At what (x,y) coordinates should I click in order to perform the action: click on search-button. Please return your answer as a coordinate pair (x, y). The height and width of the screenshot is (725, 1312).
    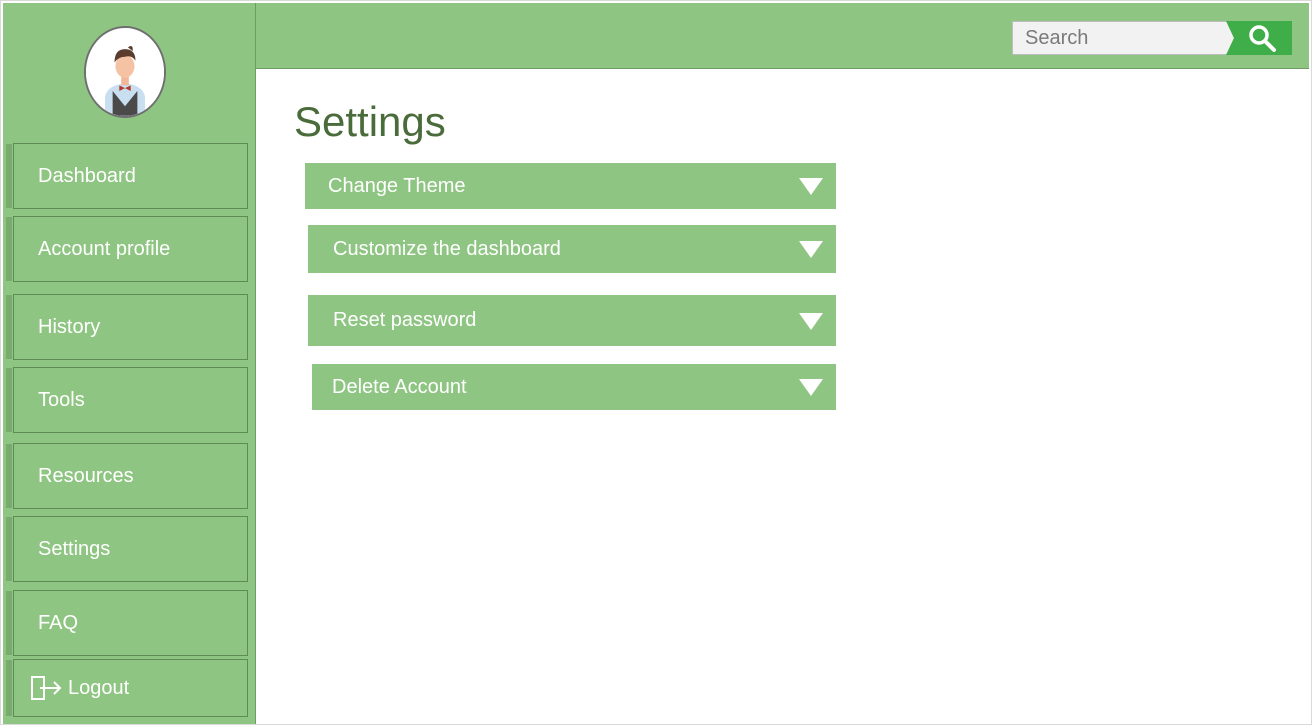
    Looking at the image, I should click on (1259, 38).